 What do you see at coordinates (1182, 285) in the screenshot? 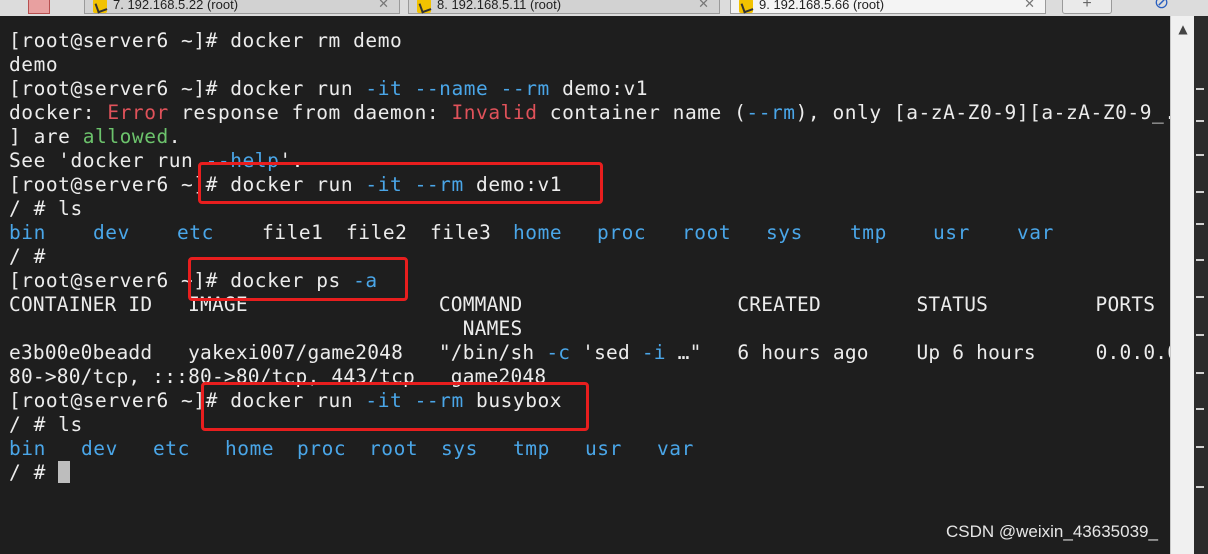
I see `vertical-scrollbar: ▲` at bounding box center [1182, 285].